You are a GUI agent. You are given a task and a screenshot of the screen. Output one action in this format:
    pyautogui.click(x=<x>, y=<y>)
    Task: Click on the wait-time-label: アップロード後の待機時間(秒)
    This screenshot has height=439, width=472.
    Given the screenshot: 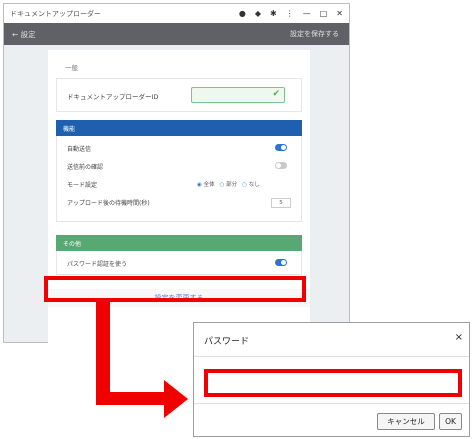 What is the action you would take?
    pyautogui.click(x=108, y=203)
    